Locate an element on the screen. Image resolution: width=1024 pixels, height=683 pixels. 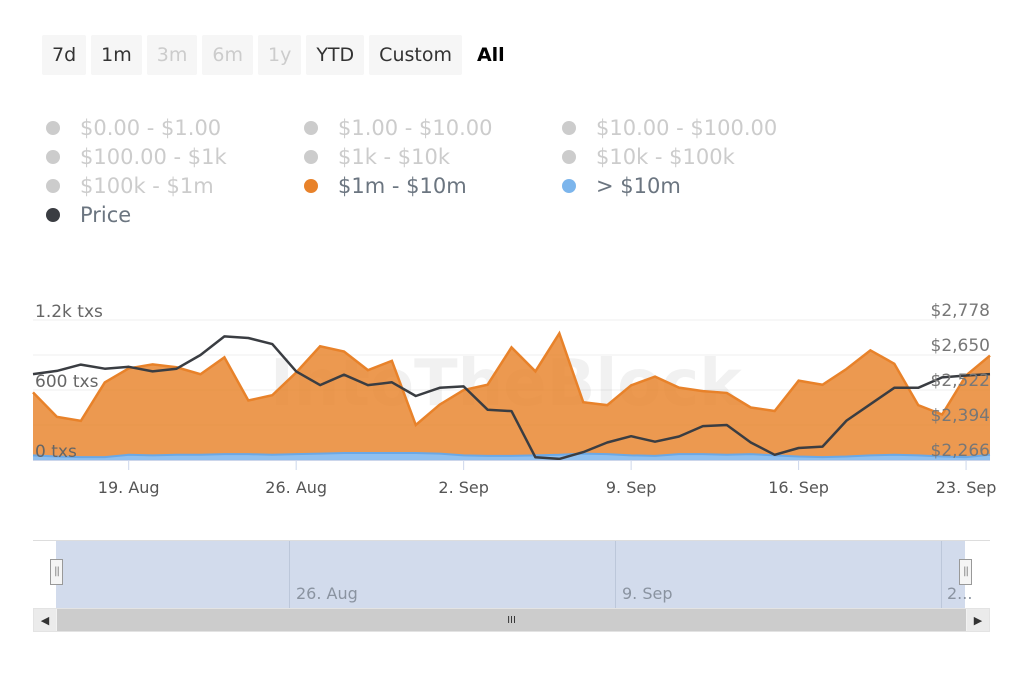
legend-label: $100k - $1m is located at coordinates (147, 186).